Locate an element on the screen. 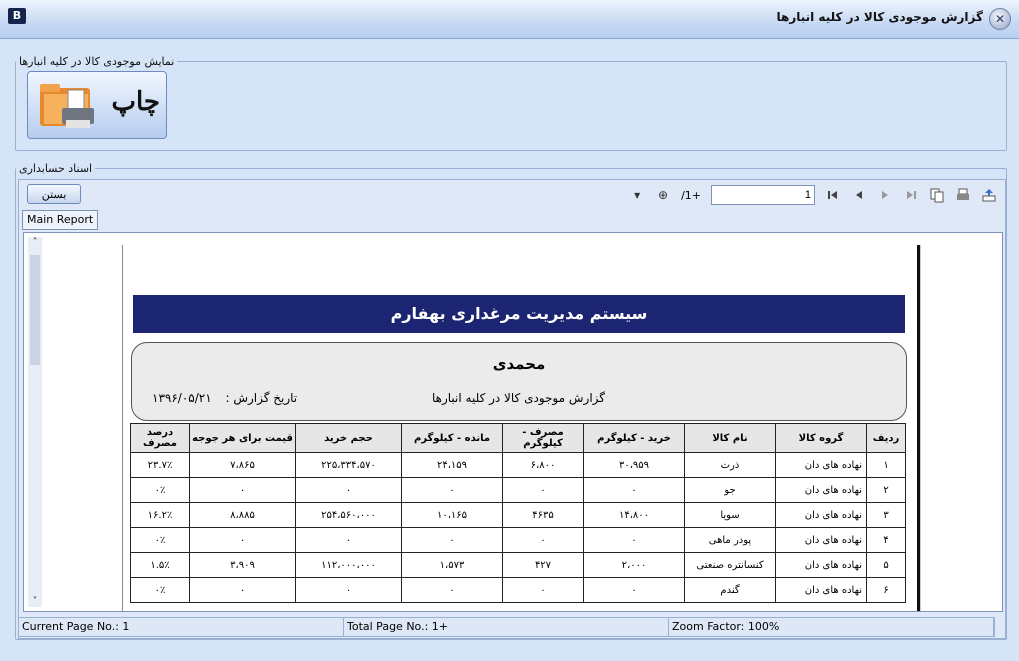 This screenshot has height=661, width=1019. display-group-legend: نمایش موجودی کالا در کلیه انبارها is located at coordinates (97, 61).